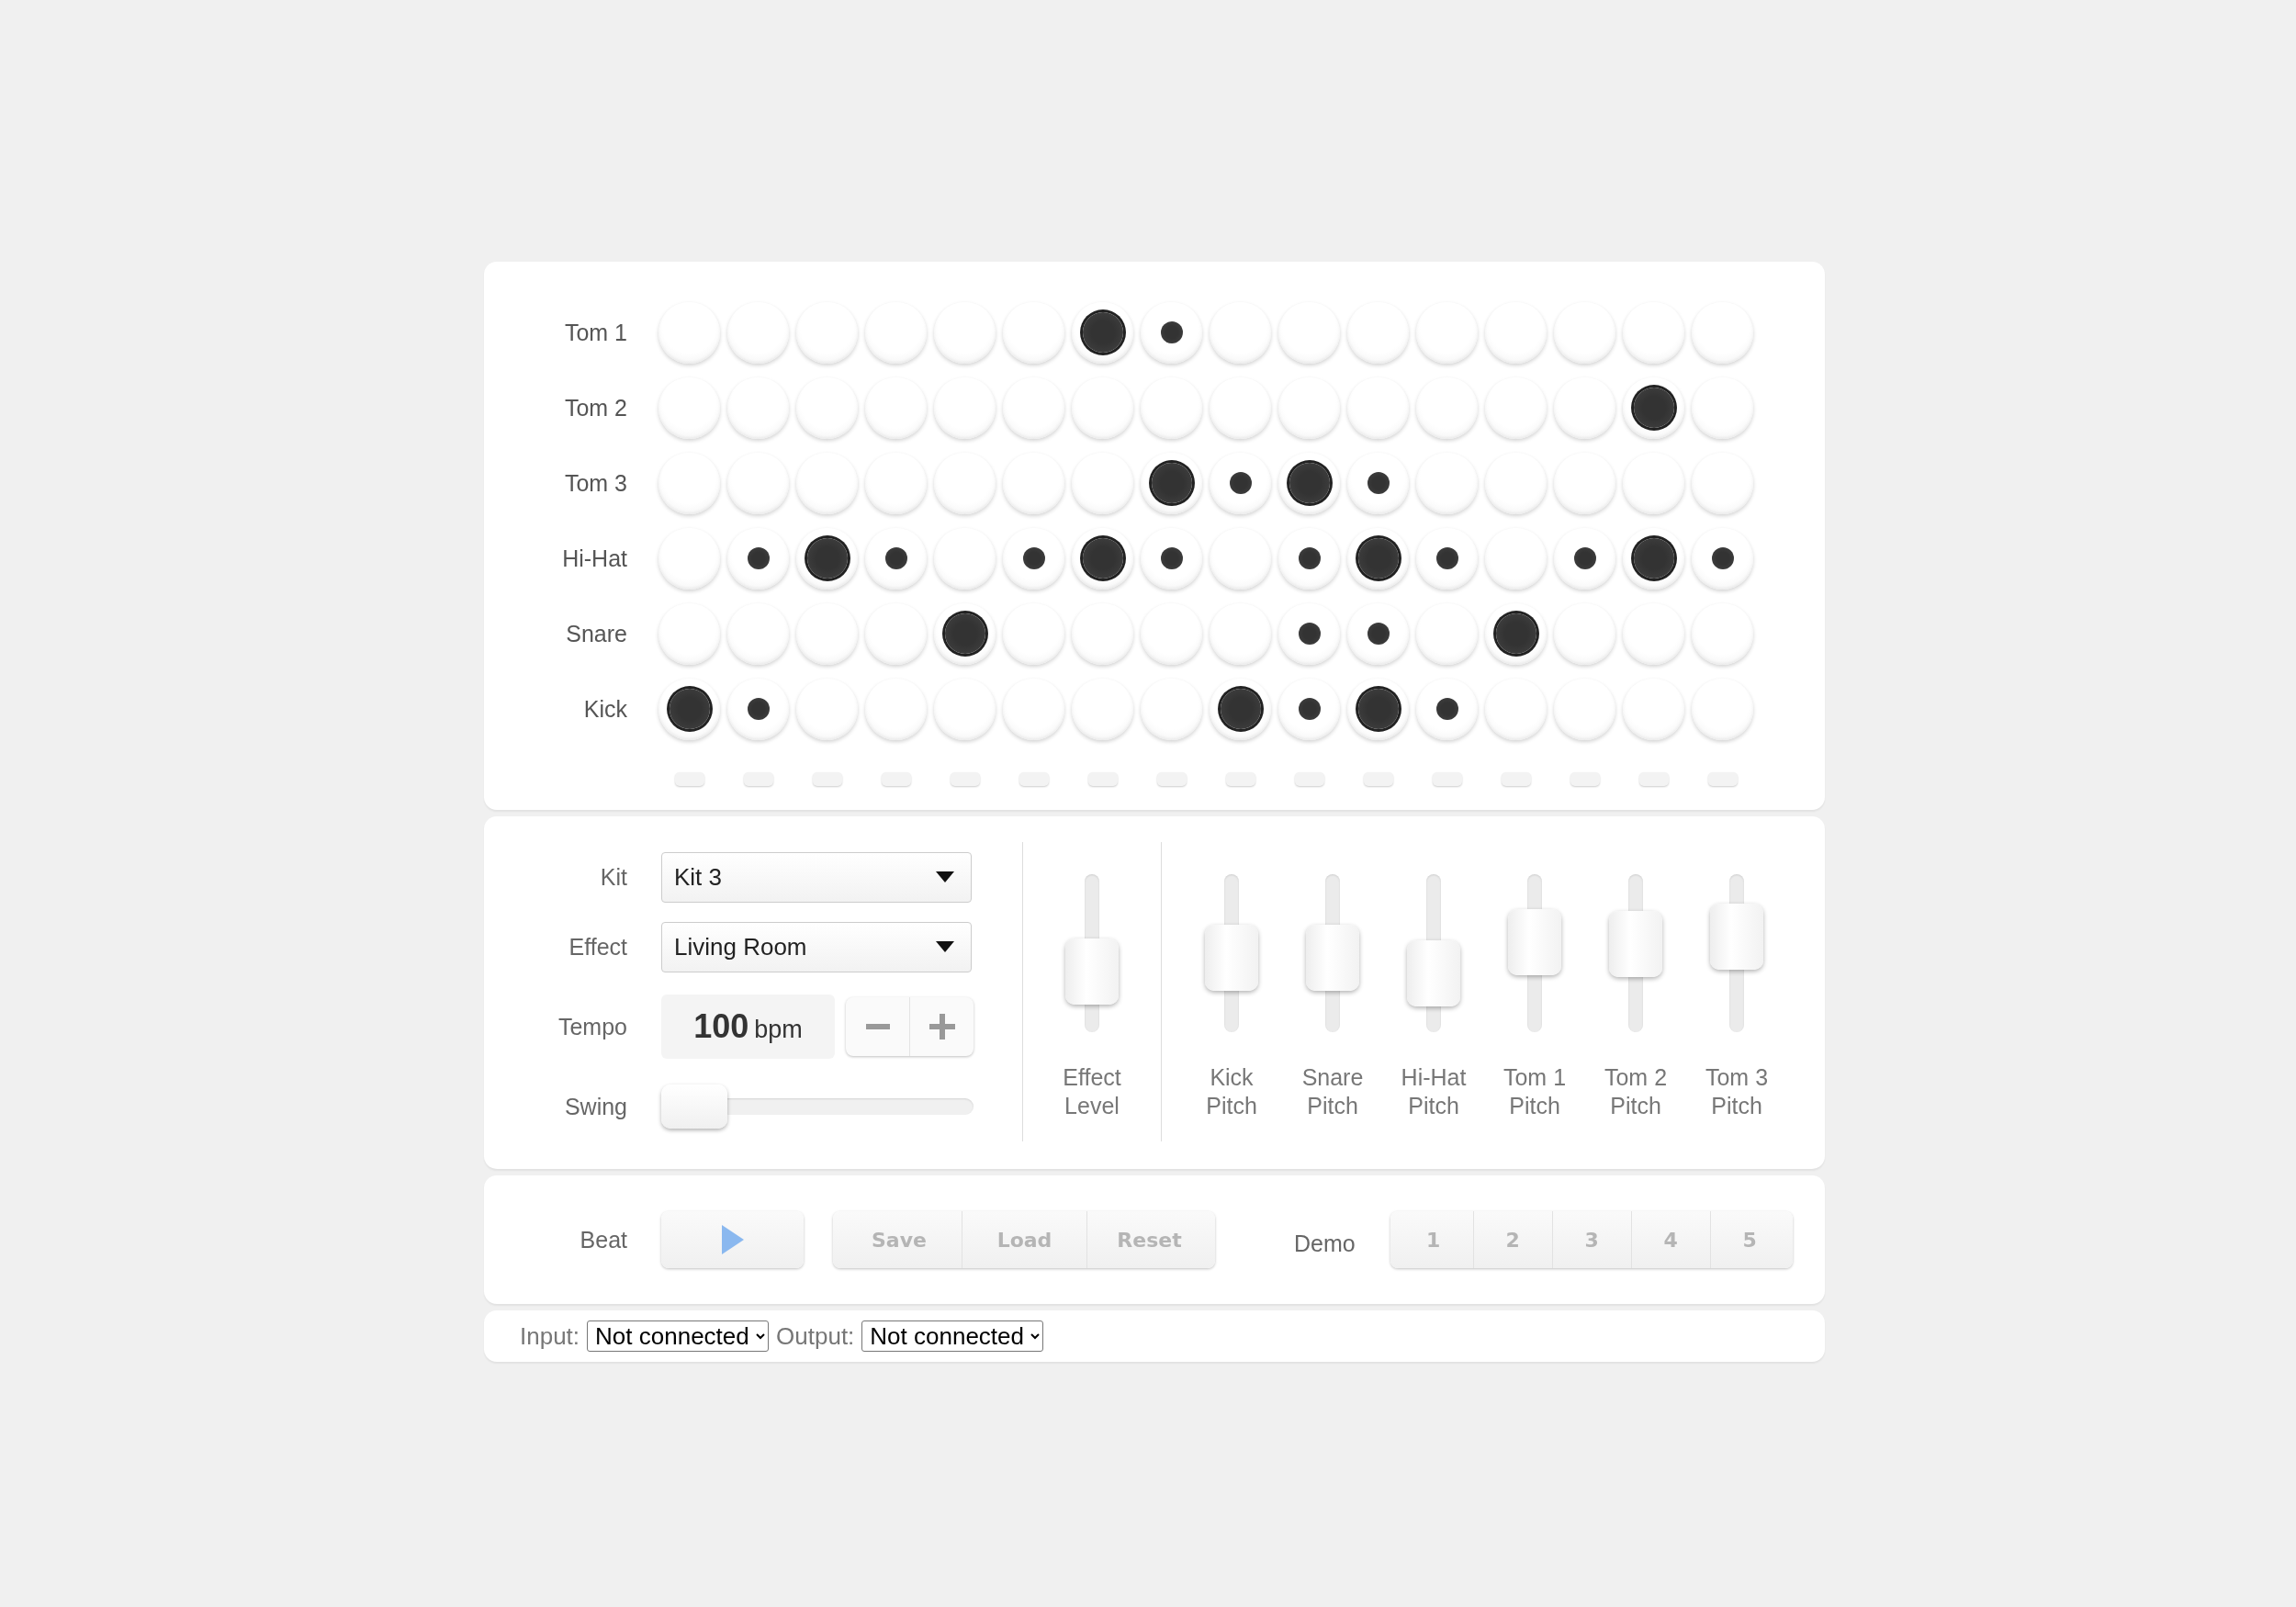 The width and height of the screenshot is (2296, 1607). What do you see at coordinates (900, 1239) in the screenshot?
I see `action-button: Save` at bounding box center [900, 1239].